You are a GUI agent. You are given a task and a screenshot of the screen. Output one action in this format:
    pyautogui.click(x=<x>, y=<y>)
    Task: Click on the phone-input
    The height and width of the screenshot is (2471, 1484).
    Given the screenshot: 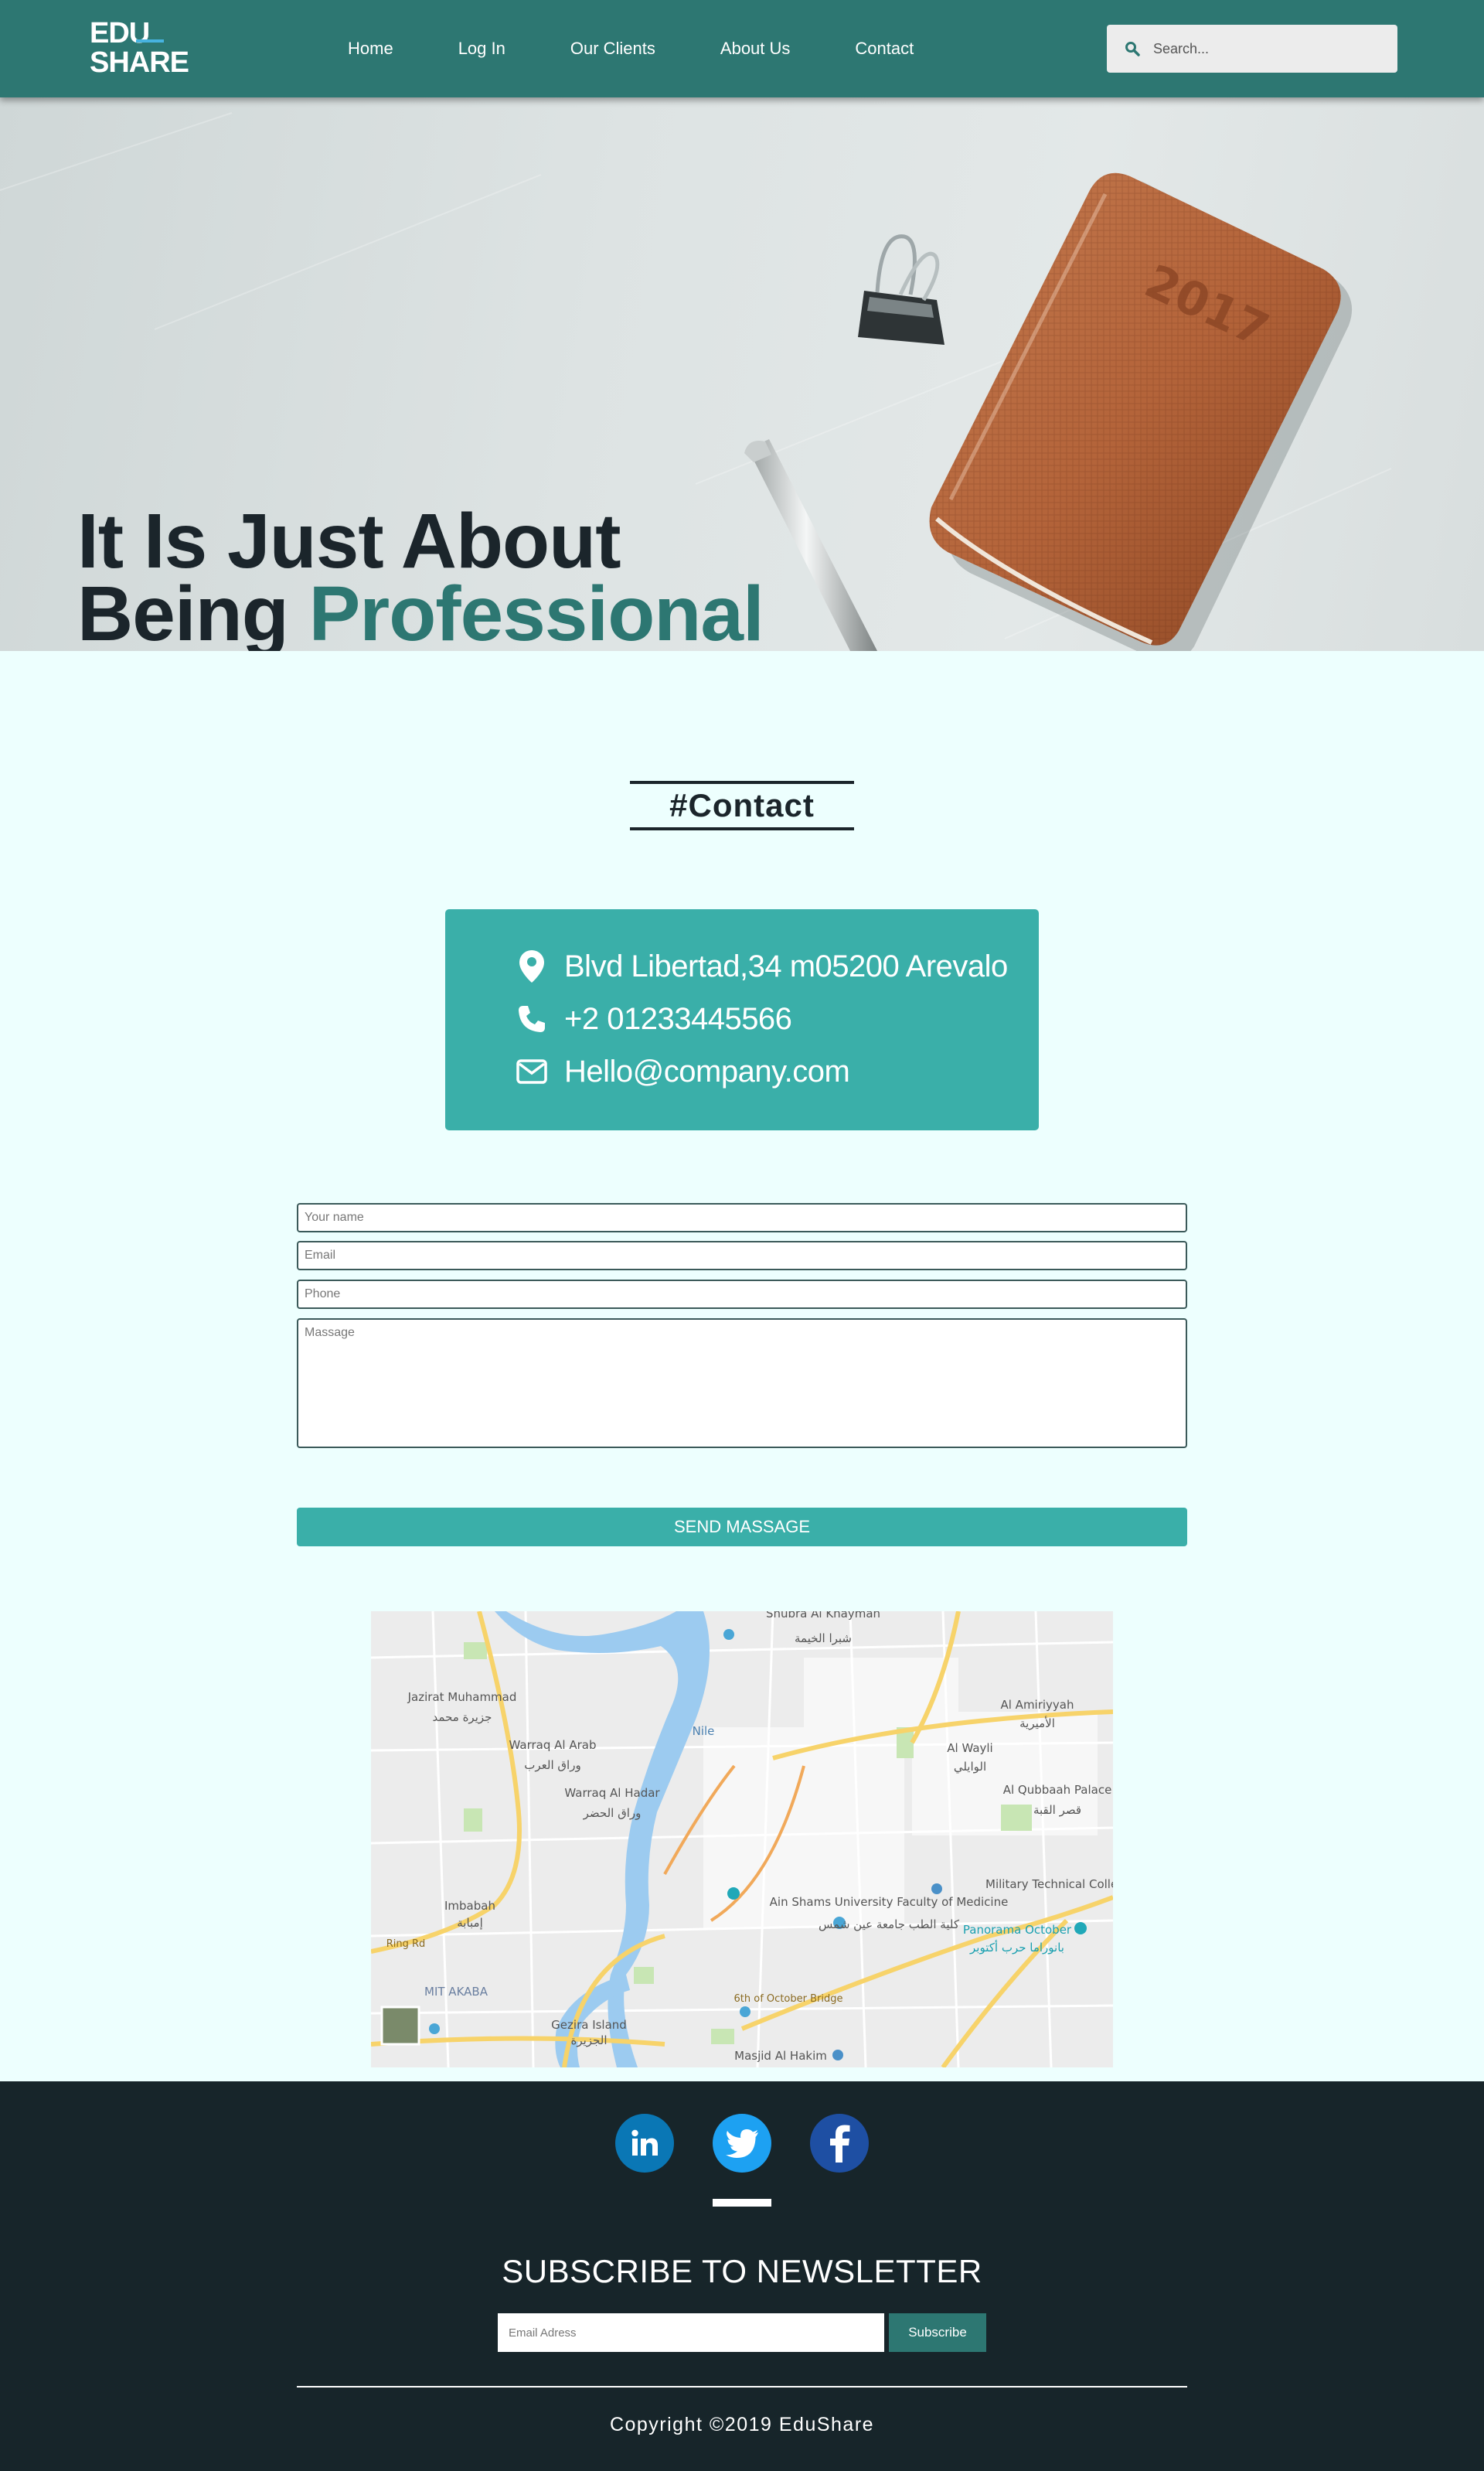 What is the action you would take?
    pyautogui.click(x=742, y=1294)
    